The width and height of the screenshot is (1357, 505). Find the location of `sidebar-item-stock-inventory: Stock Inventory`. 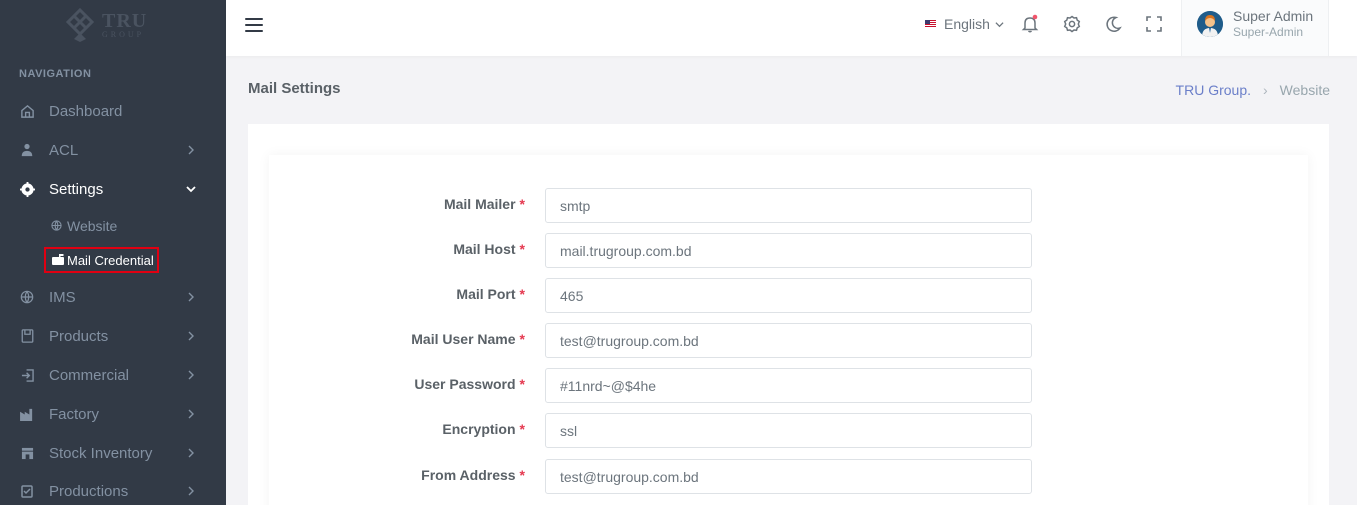

sidebar-item-stock-inventory: Stock Inventory is located at coordinates (113, 453).